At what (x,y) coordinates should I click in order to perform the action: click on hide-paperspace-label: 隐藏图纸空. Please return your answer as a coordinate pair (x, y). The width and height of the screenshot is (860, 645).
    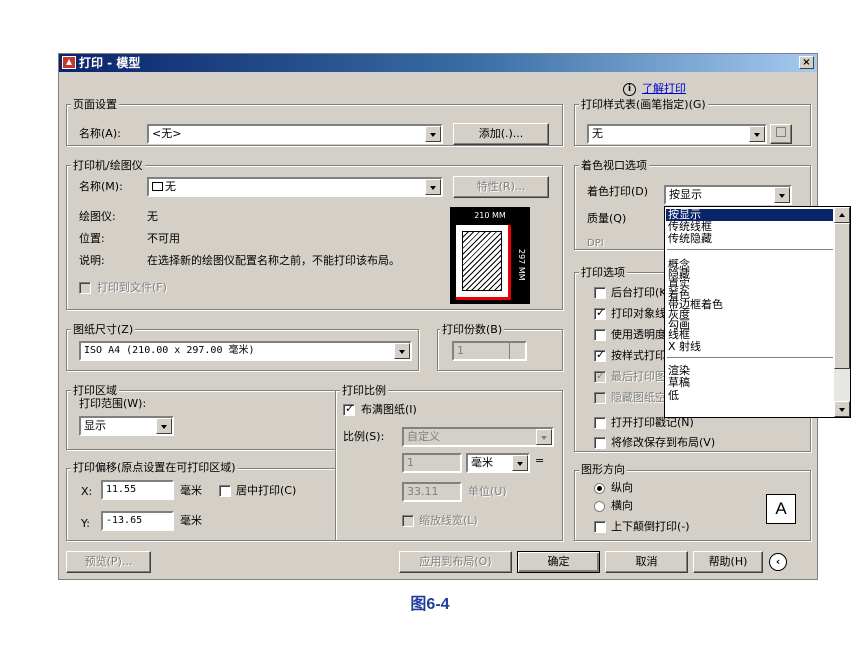
    Looking at the image, I should click on (638, 397).